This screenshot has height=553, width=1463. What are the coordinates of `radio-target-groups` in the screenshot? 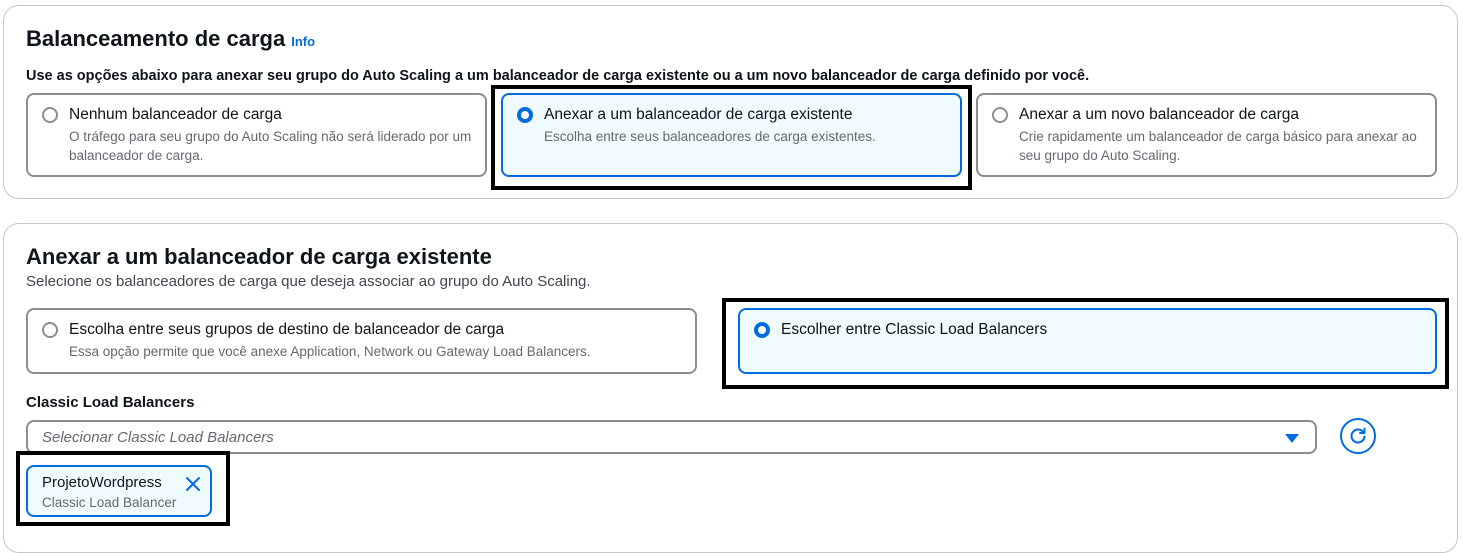 It's located at (50, 330).